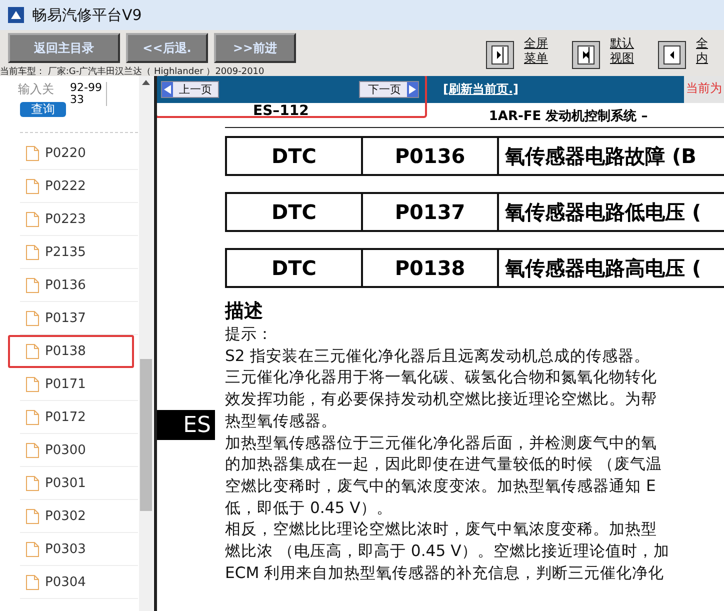  I want to click on prev-page-button: 上一页, so click(190, 89).